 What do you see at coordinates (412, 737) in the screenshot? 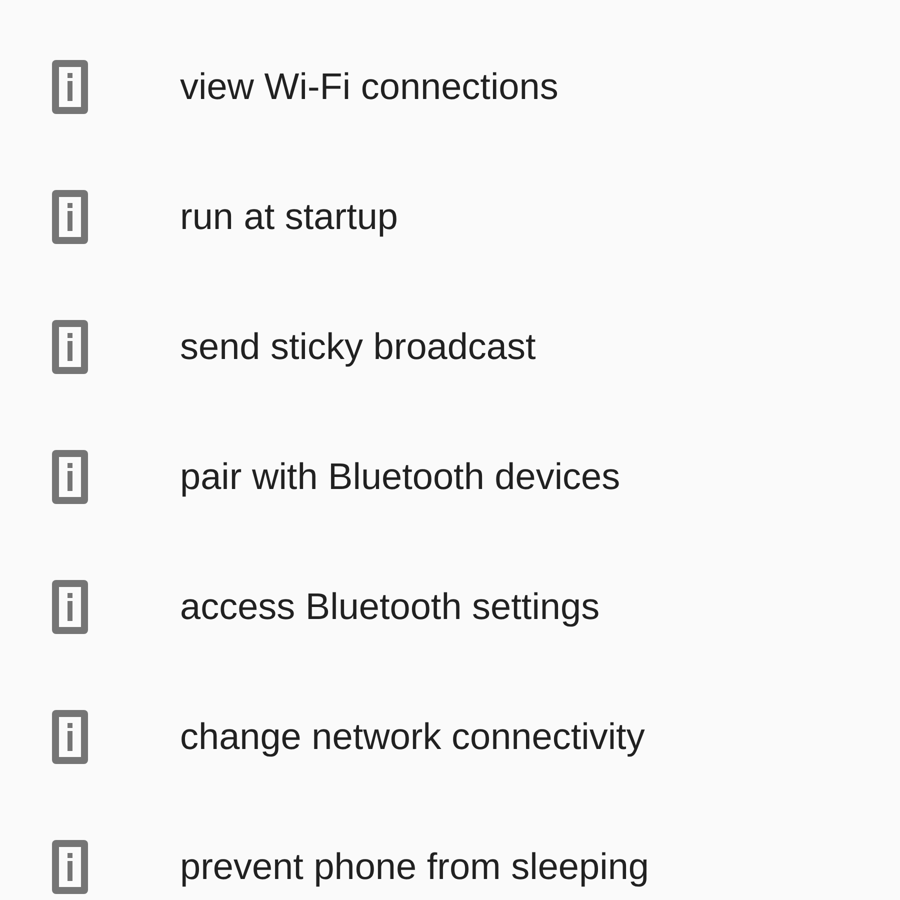
I see `permission-label: change network connectivity` at bounding box center [412, 737].